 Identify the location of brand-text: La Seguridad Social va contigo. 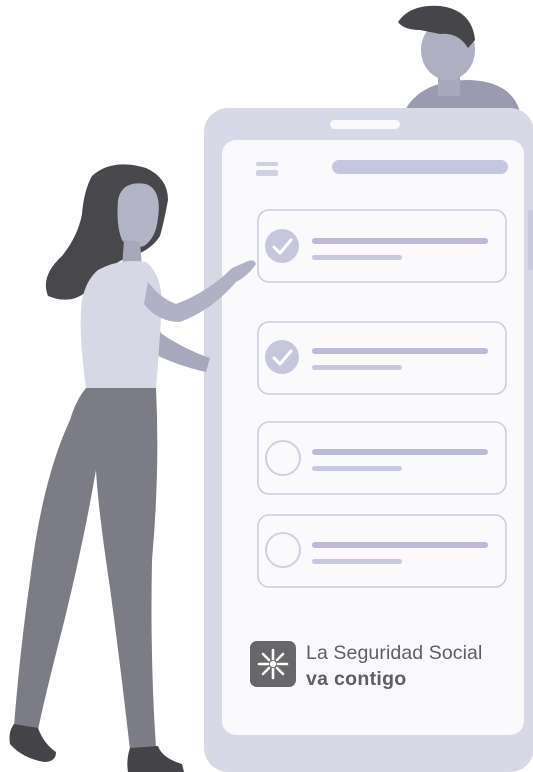
(394, 666).